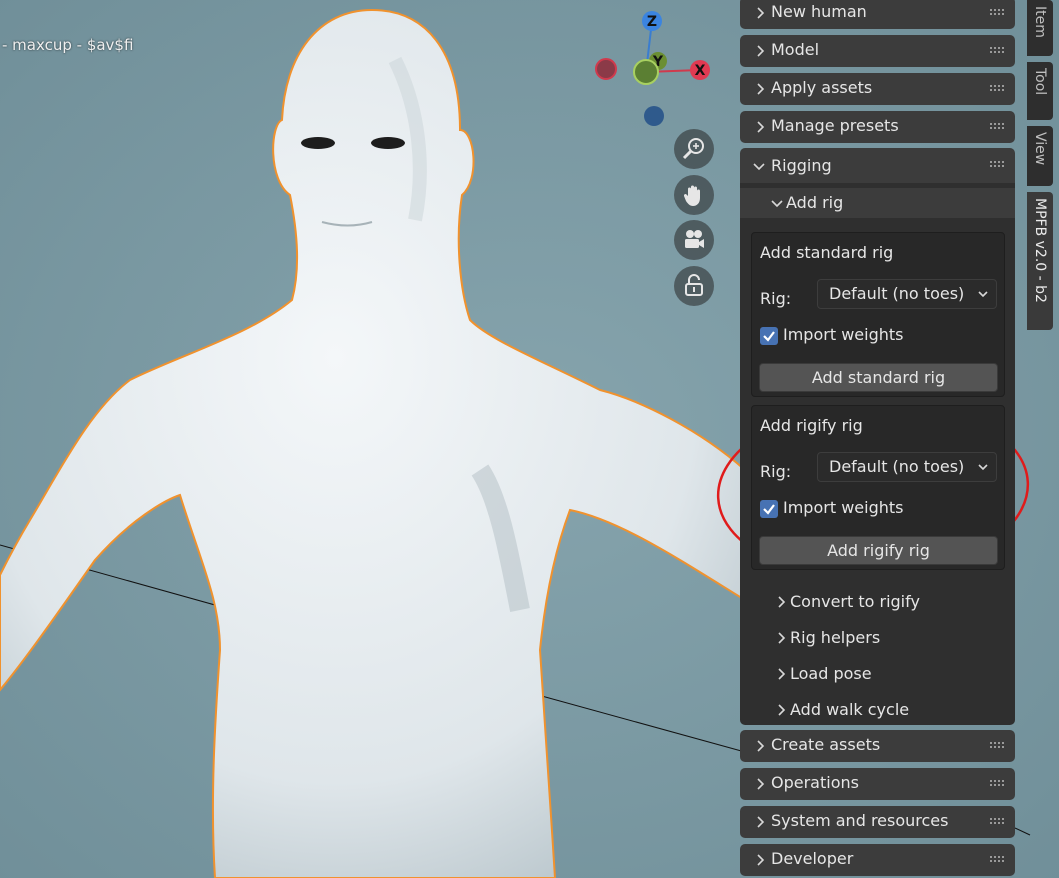 The width and height of the screenshot is (1059, 878). I want to click on section-apply-assets: Apply assets, so click(877, 89).